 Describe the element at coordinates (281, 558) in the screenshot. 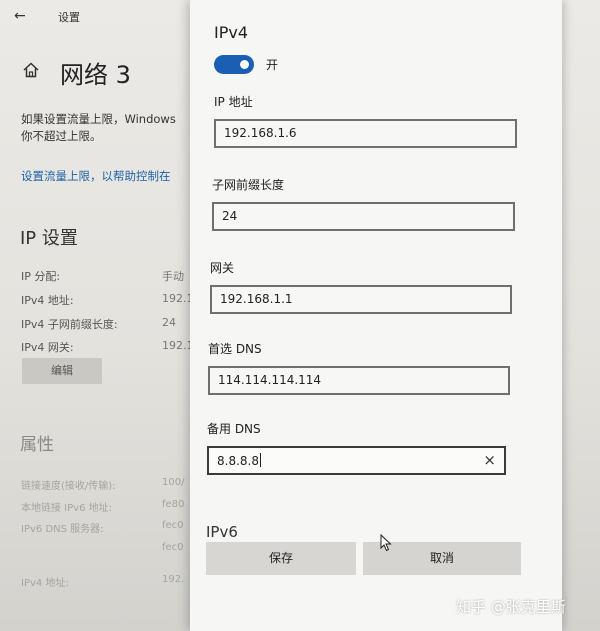

I see `save-button: 保存` at that location.